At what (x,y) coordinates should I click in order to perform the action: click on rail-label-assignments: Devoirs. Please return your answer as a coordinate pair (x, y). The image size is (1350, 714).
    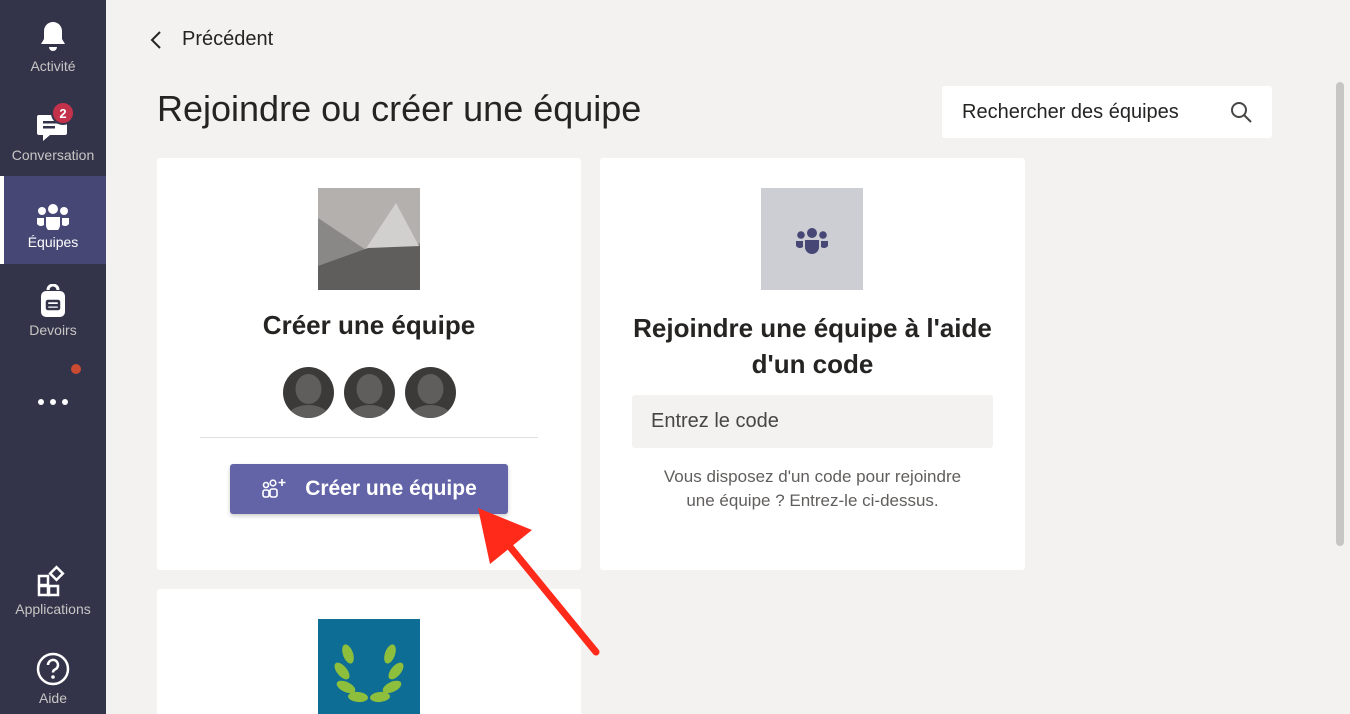
    Looking at the image, I should click on (53, 330).